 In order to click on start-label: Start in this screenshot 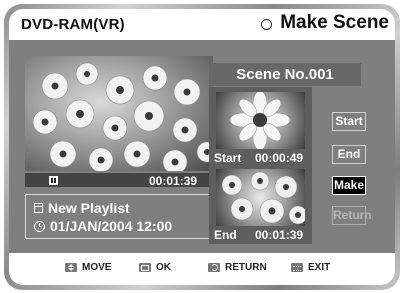, I will do `click(228, 158)`.